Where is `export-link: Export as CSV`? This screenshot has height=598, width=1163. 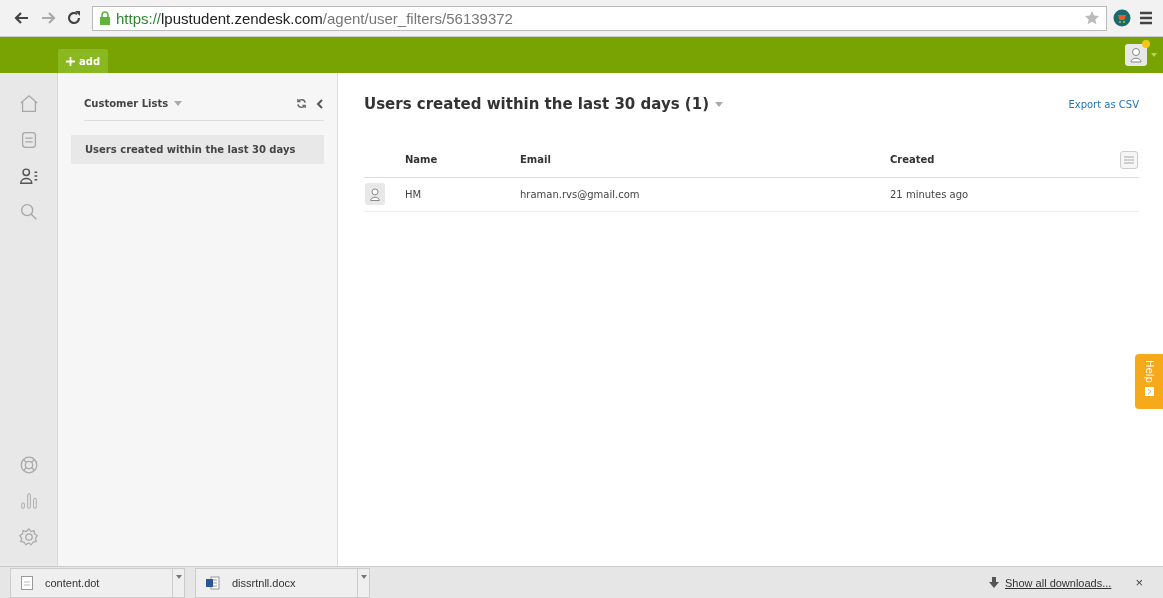 export-link: Export as CSV is located at coordinates (1103, 104).